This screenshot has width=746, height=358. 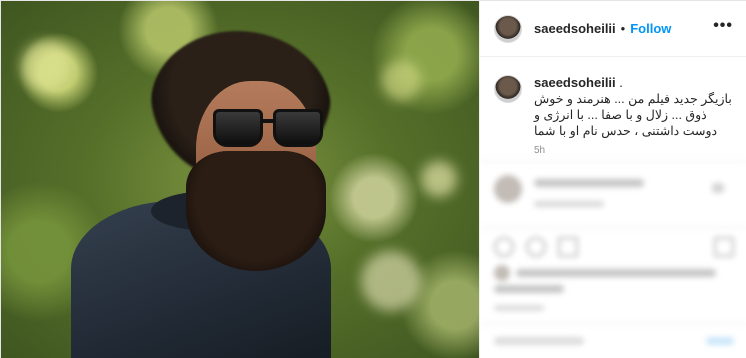 I want to click on avatar, so click(x=508, y=28).